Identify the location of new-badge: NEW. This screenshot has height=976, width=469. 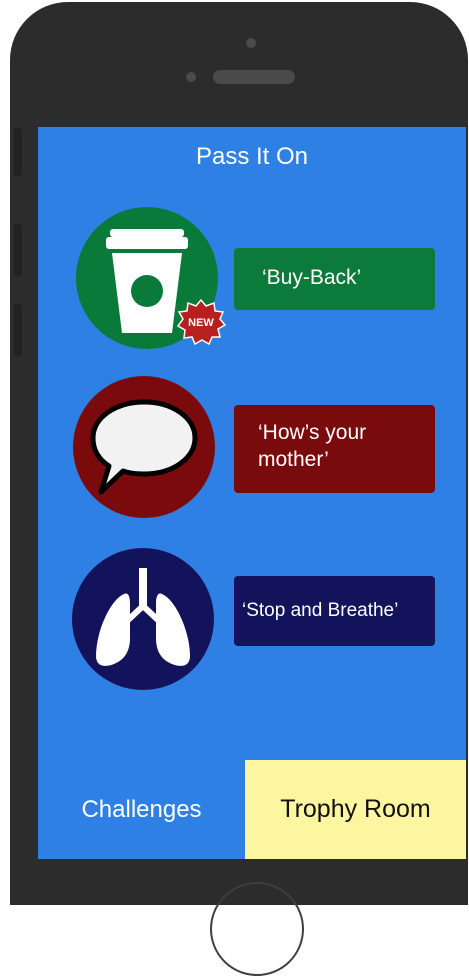
(201, 322).